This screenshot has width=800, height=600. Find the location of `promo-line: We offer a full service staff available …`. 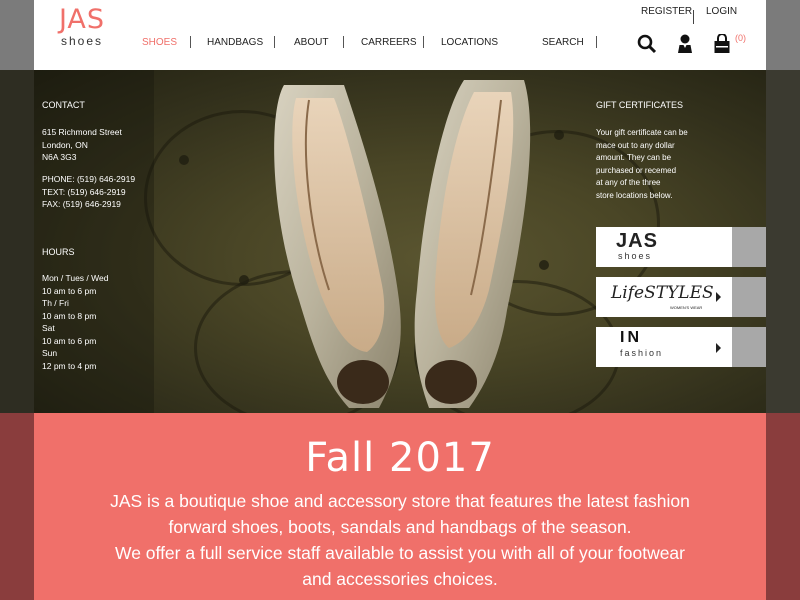

promo-line: We offer a full service staff available … is located at coordinates (400, 553).